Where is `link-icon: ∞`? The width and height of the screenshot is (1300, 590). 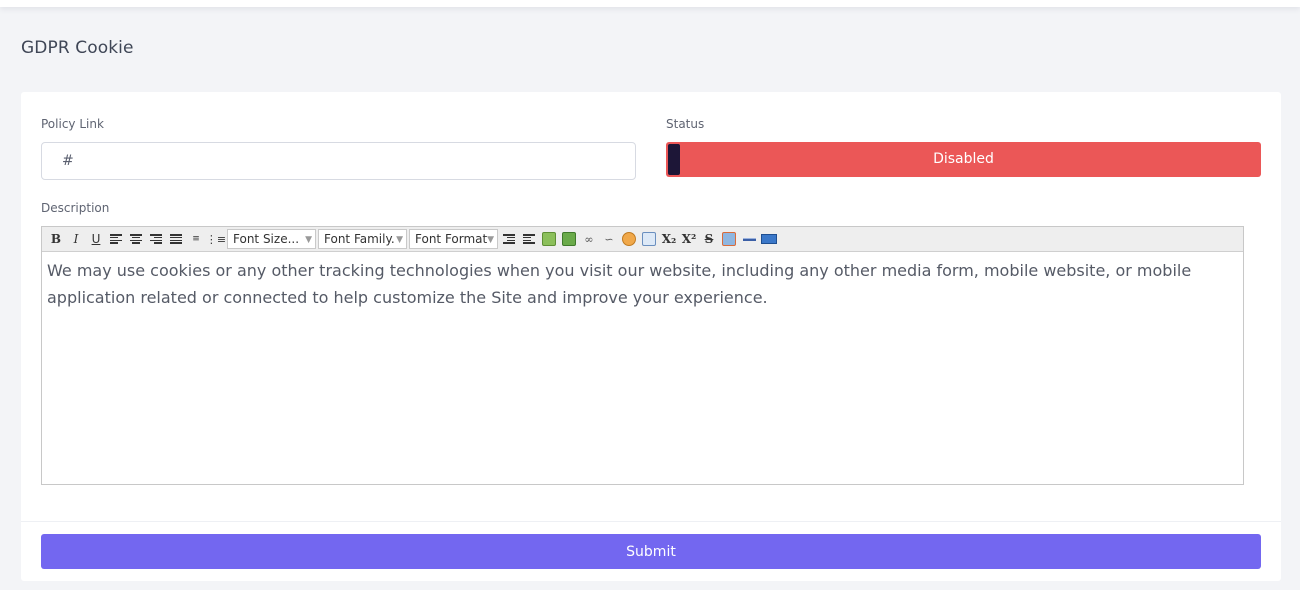 link-icon: ∞ is located at coordinates (589, 239).